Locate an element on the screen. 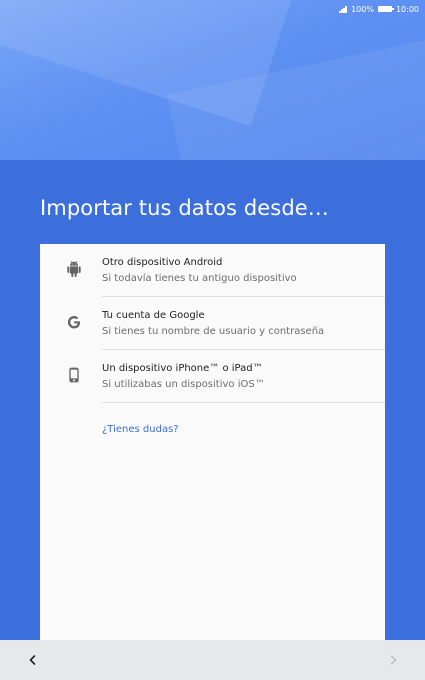  option-subtitle: Si todavía tienes tu antiguo dispositivo is located at coordinates (199, 278).